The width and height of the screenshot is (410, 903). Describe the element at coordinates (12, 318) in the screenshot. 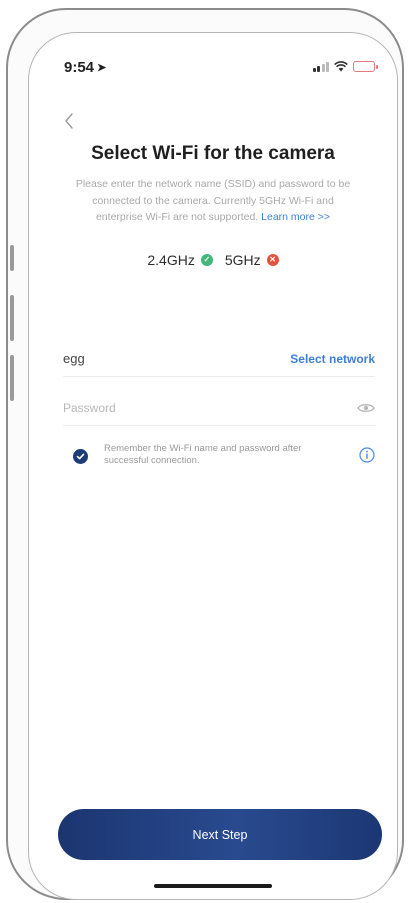

I see `volume-up-button` at that location.